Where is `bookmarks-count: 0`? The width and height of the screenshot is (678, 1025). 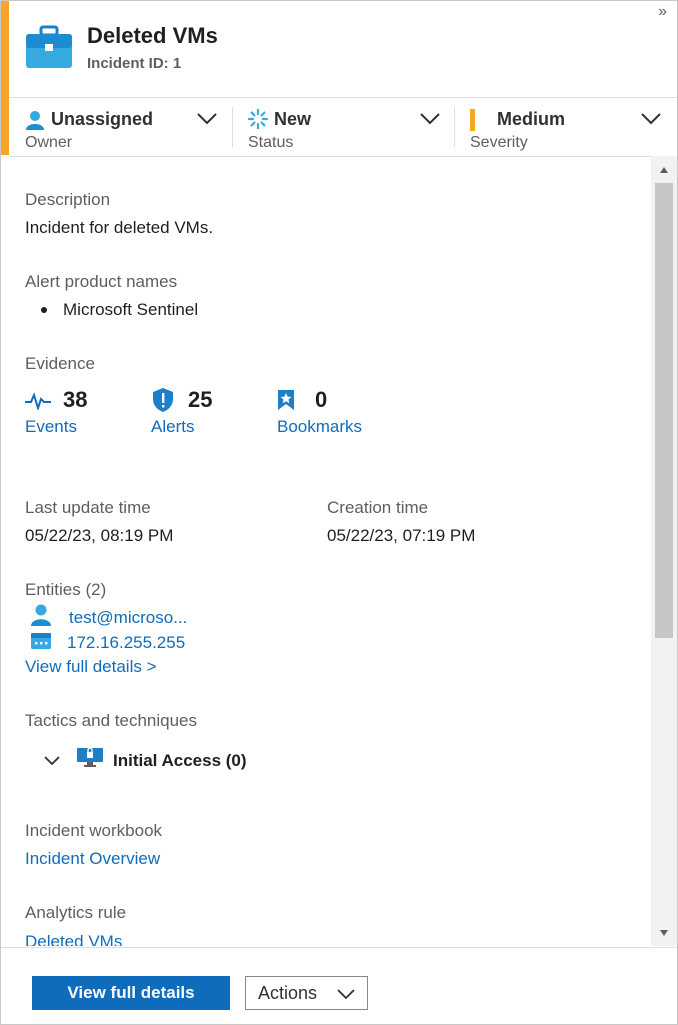 bookmarks-count: 0 is located at coordinates (321, 399).